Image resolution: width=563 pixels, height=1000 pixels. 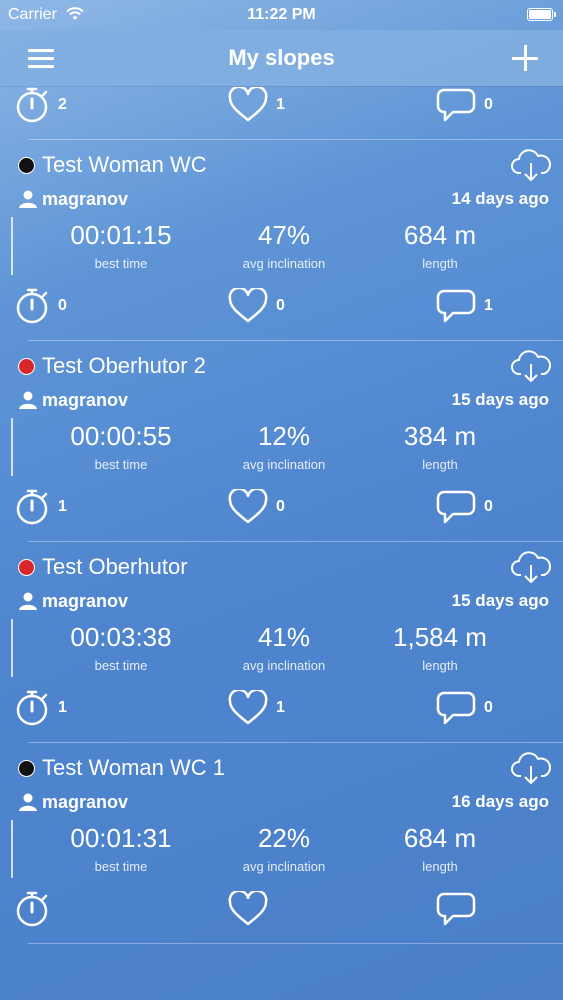 I want to click on navigation-bar: My slopes, so click(x=281, y=58).